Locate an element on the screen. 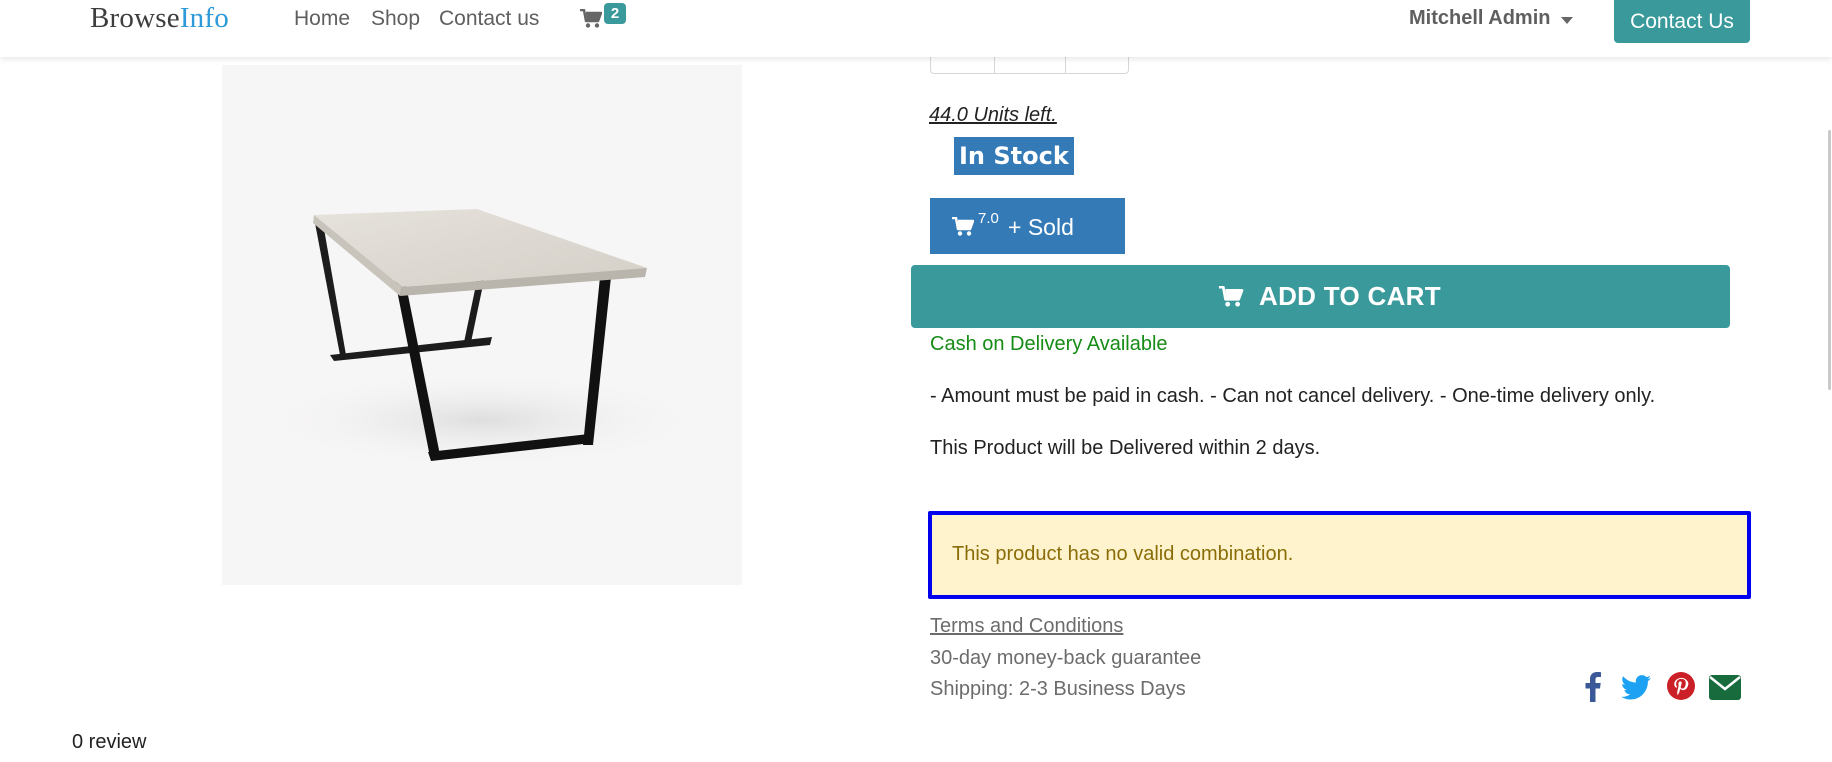  sold-label: + Sold is located at coordinates (1041, 227).